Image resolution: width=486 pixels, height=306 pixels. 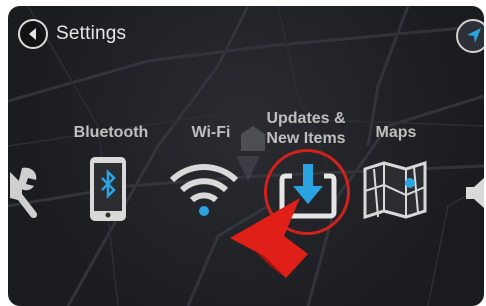 What do you see at coordinates (474, 35) in the screenshot?
I see `navigation-arrow-icon` at bounding box center [474, 35].